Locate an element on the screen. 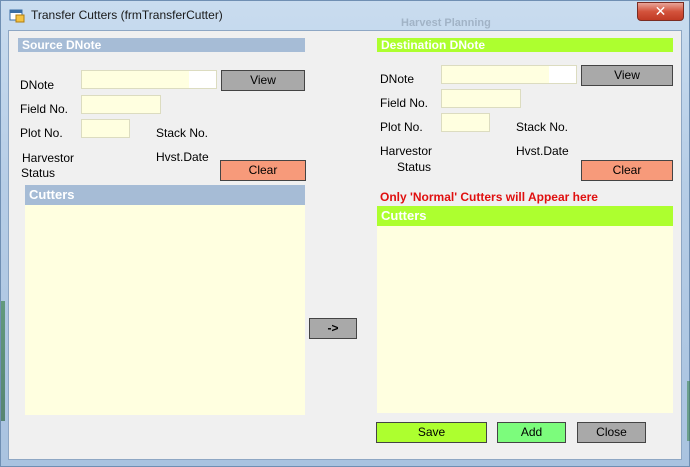 The height and width of the screenshot is (467, 690). destination-normal-cutters-note: Only 'Normal' Cutters will Appear here is located at coordinates (489, 197).